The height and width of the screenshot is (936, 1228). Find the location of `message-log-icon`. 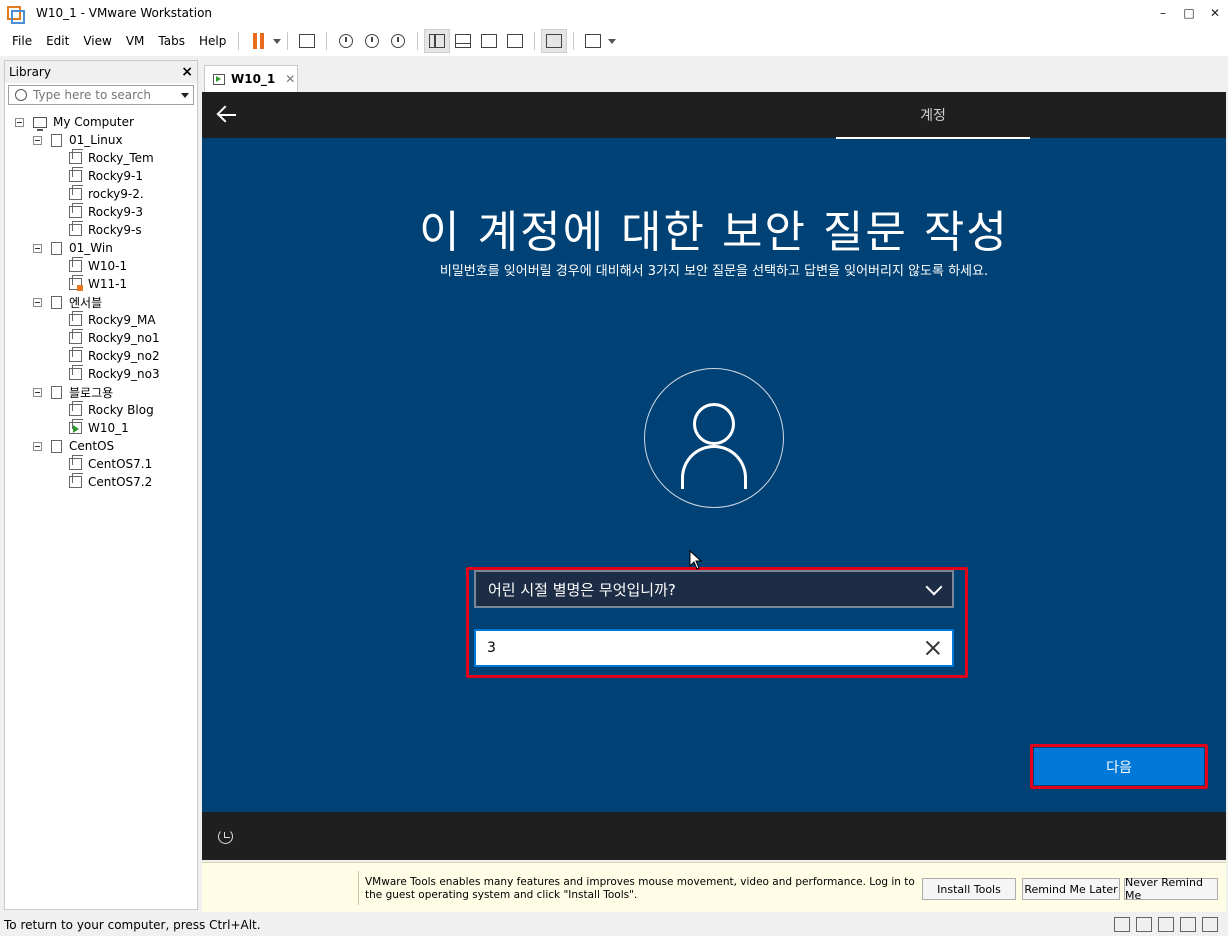

message-log-icon is located at coordinates (1210, 924).